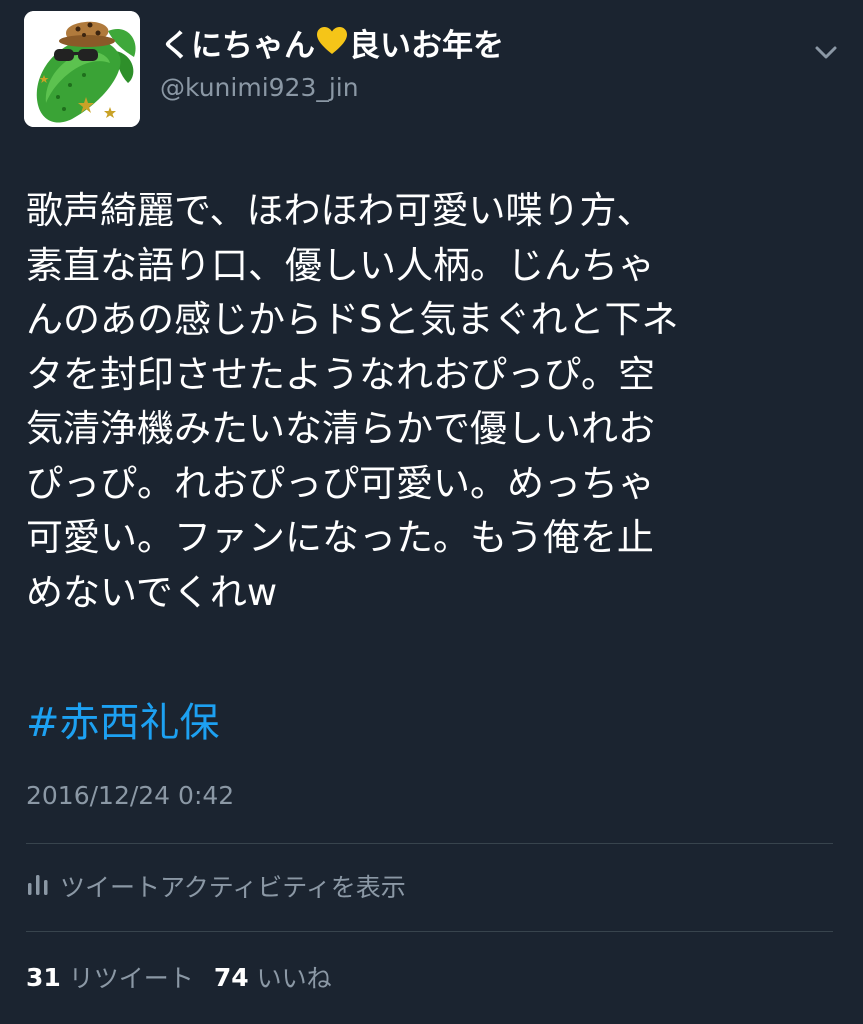 The width and height of the screenshot is (863, 1024). I want to click on tweet-text-line: 素直な語り口、優しい人柄。じんちゃ, so click(340, 265).